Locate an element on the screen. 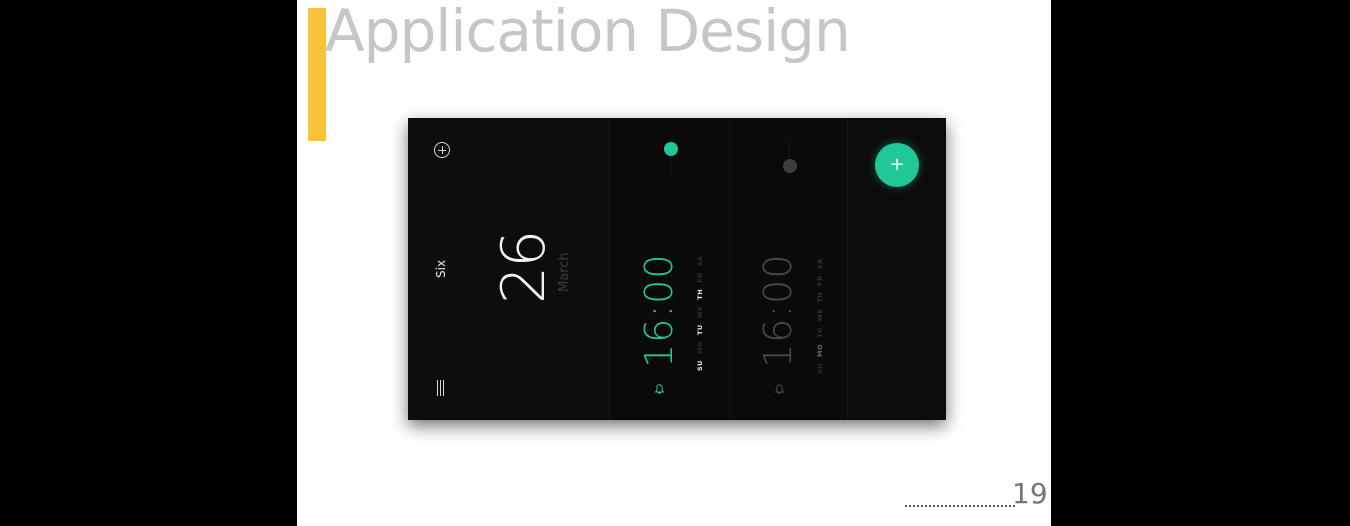  alarm-toggle-off is located at coordinates (790, 166).